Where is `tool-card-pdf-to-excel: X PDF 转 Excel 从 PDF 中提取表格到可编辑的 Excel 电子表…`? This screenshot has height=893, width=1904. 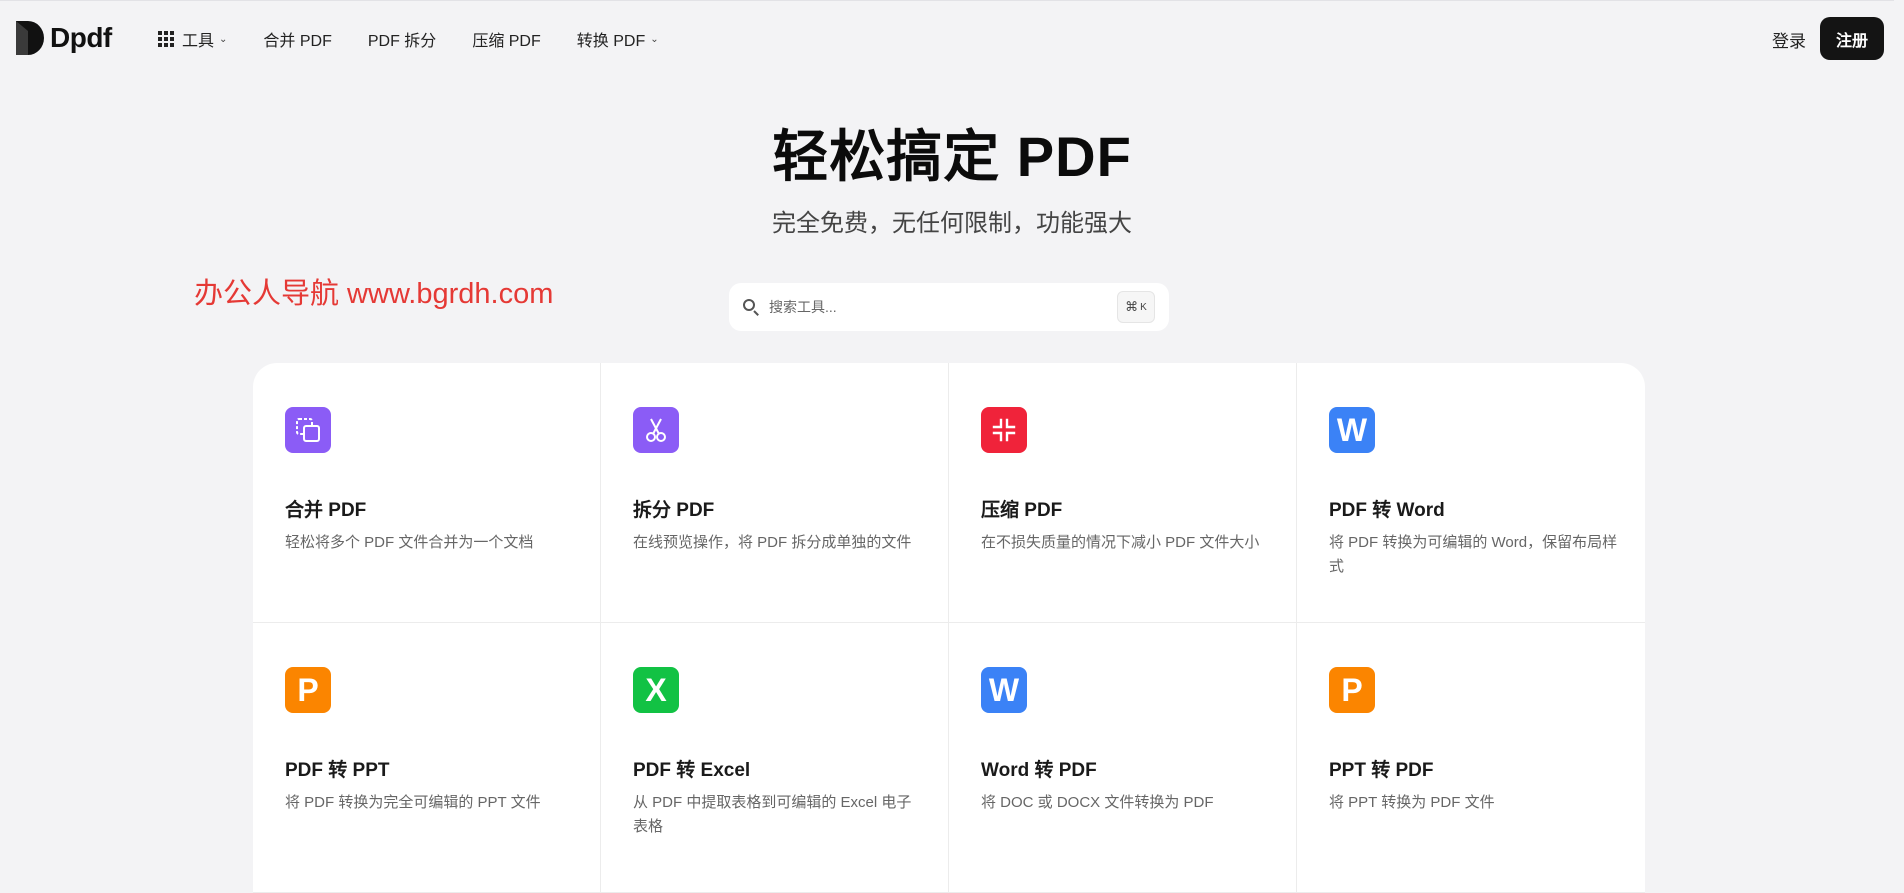
tool-card-pdf-to-excel: X PDF 转 Excel 从 PDF 中提取表格到可编辑的 Excel 电子表… is located at coordinates (775, 758).